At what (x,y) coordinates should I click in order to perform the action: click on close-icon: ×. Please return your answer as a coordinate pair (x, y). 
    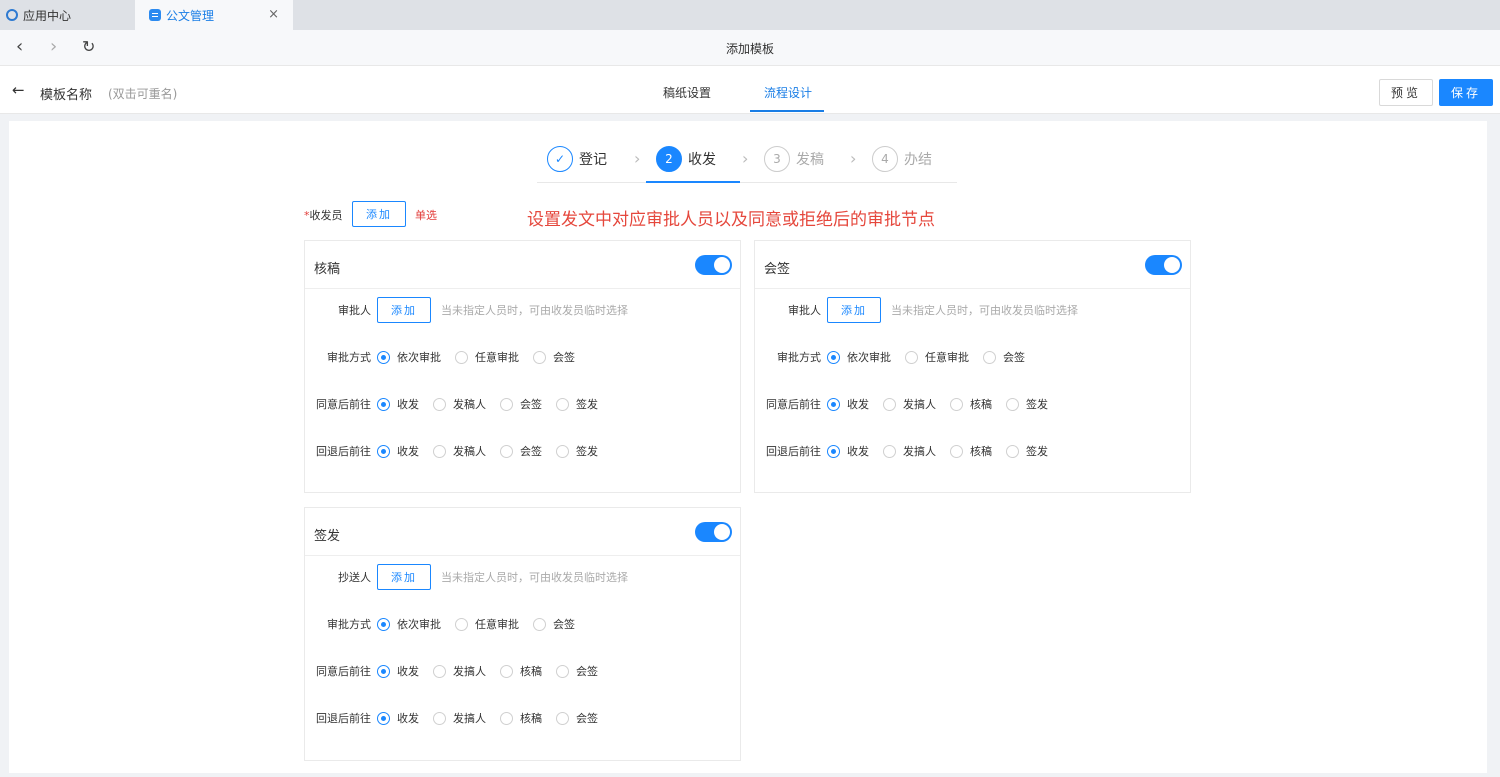
    Looking at the image, I should click on (273, 14).